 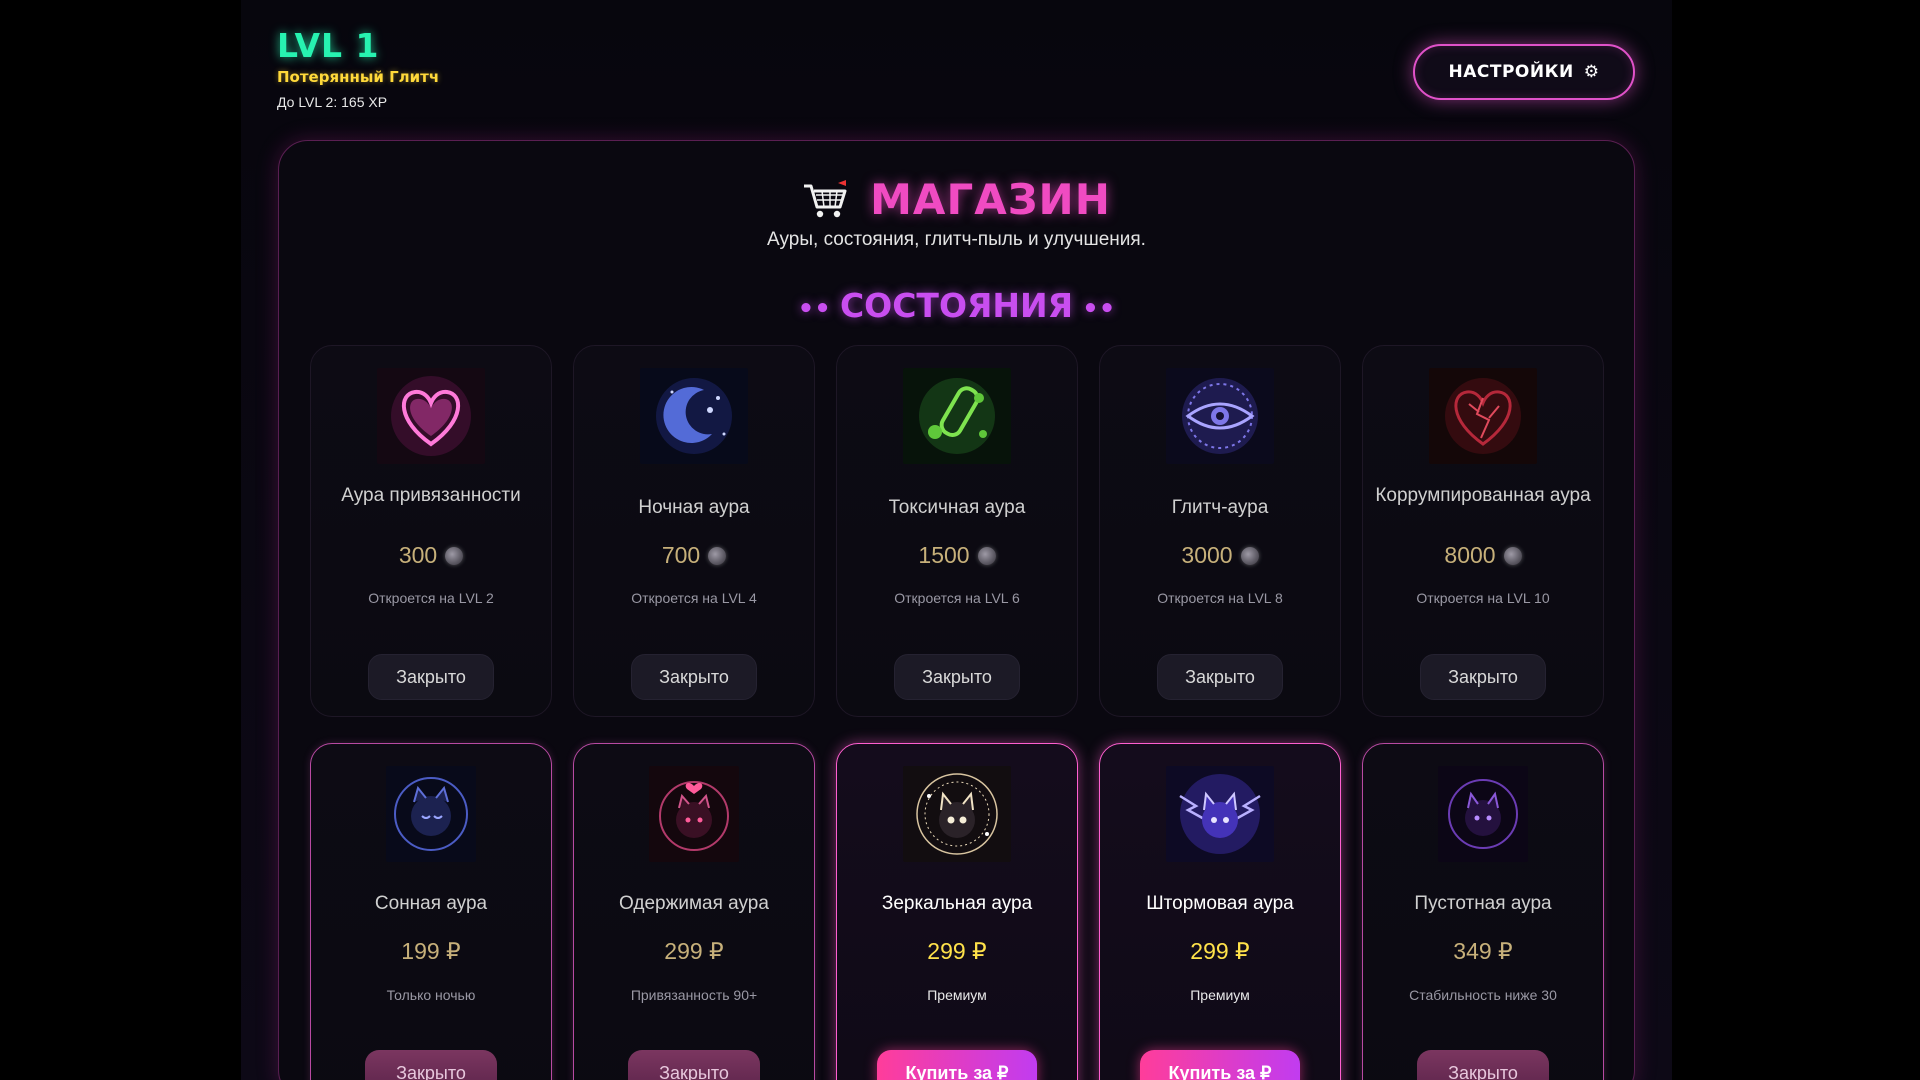 I want to click on card-requirement: Стабильность ниже 30, so click(x=1483, y=995).